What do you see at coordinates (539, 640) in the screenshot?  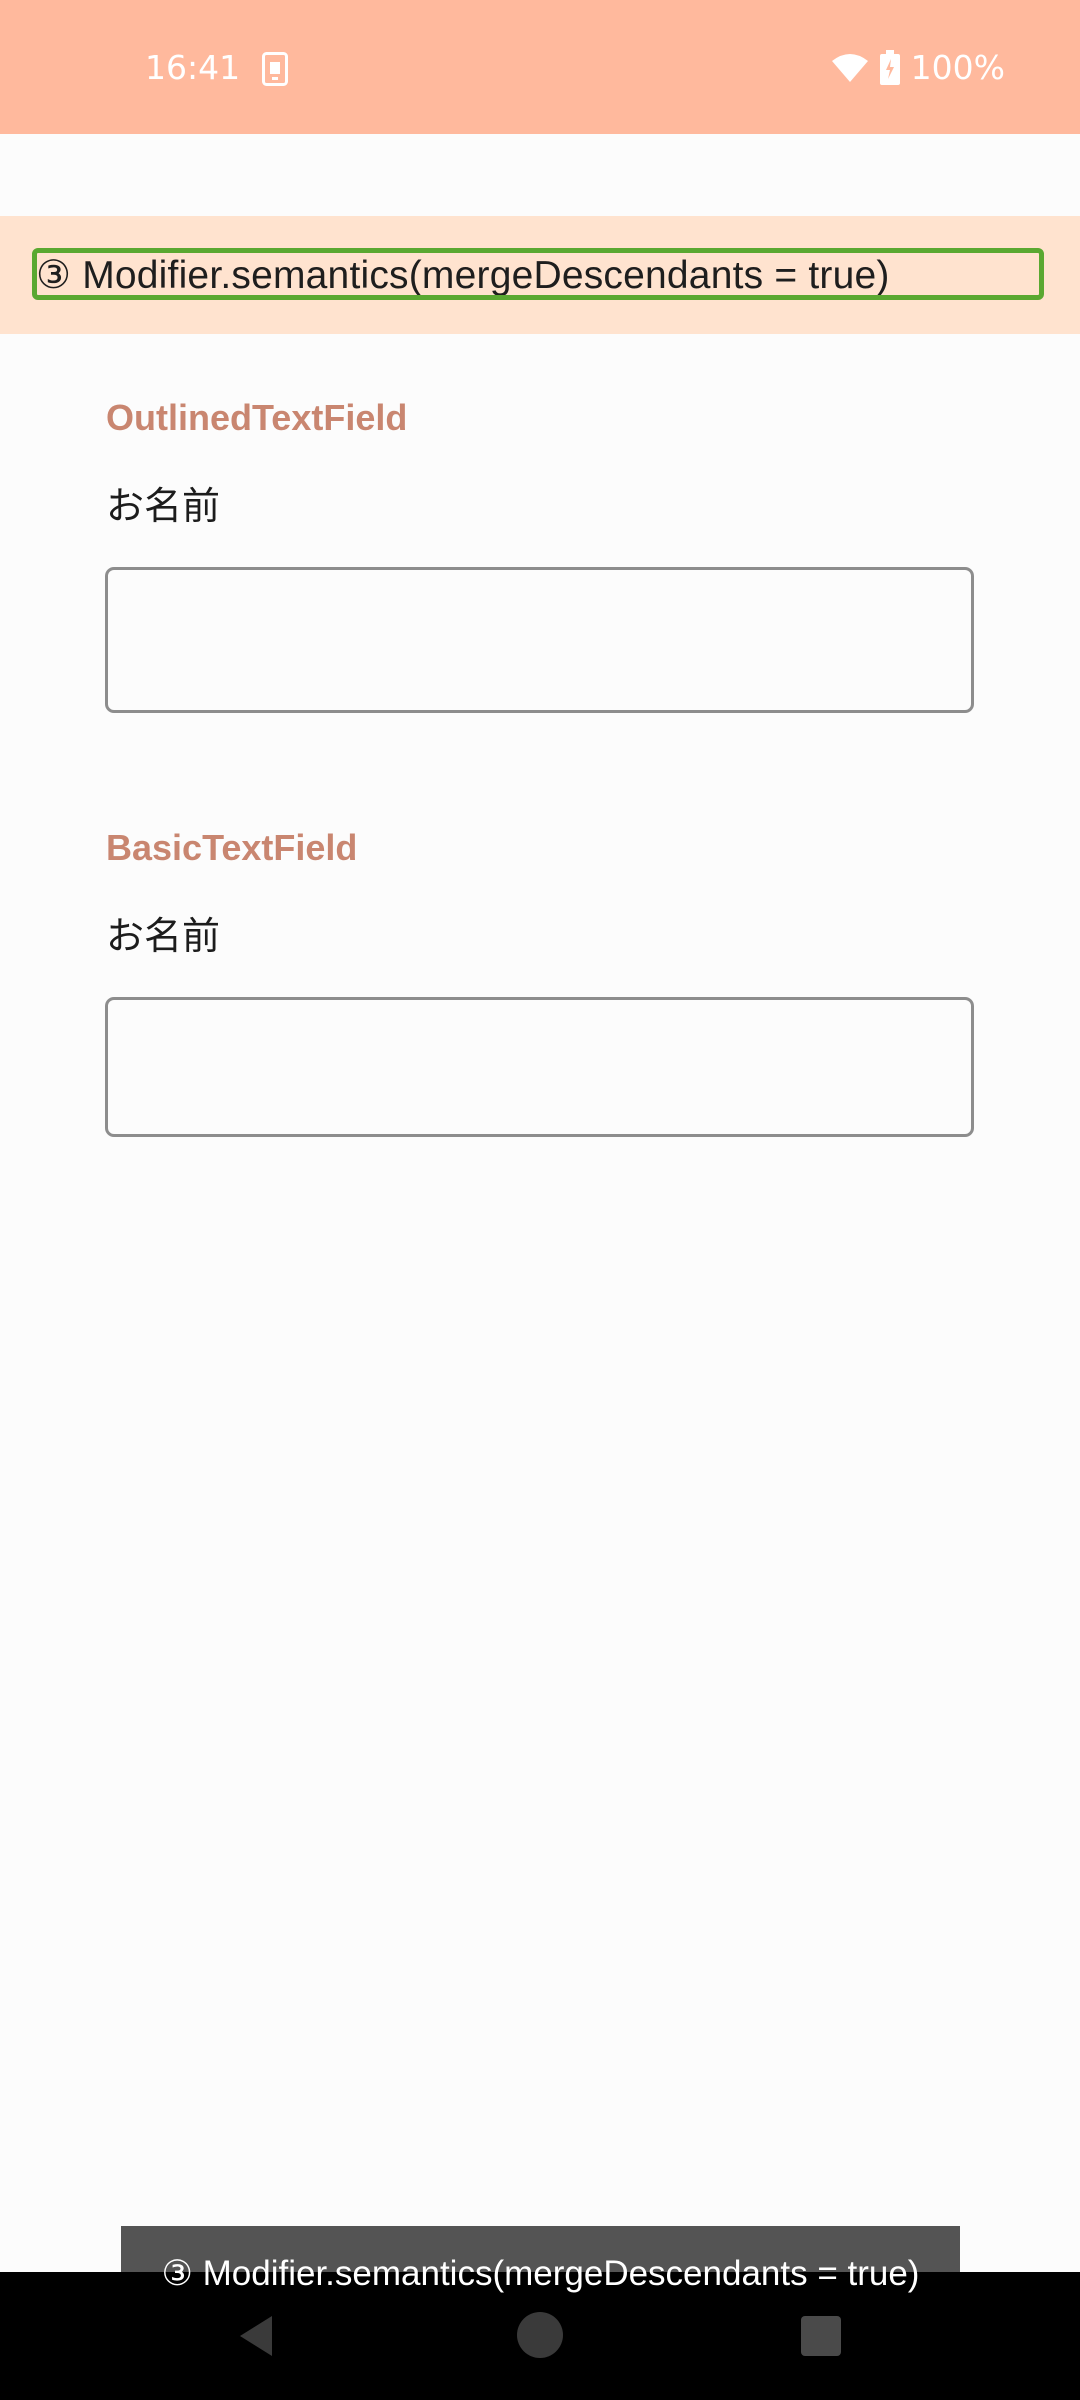 I see `outlined-name-input` at bounding box center [539, 640].